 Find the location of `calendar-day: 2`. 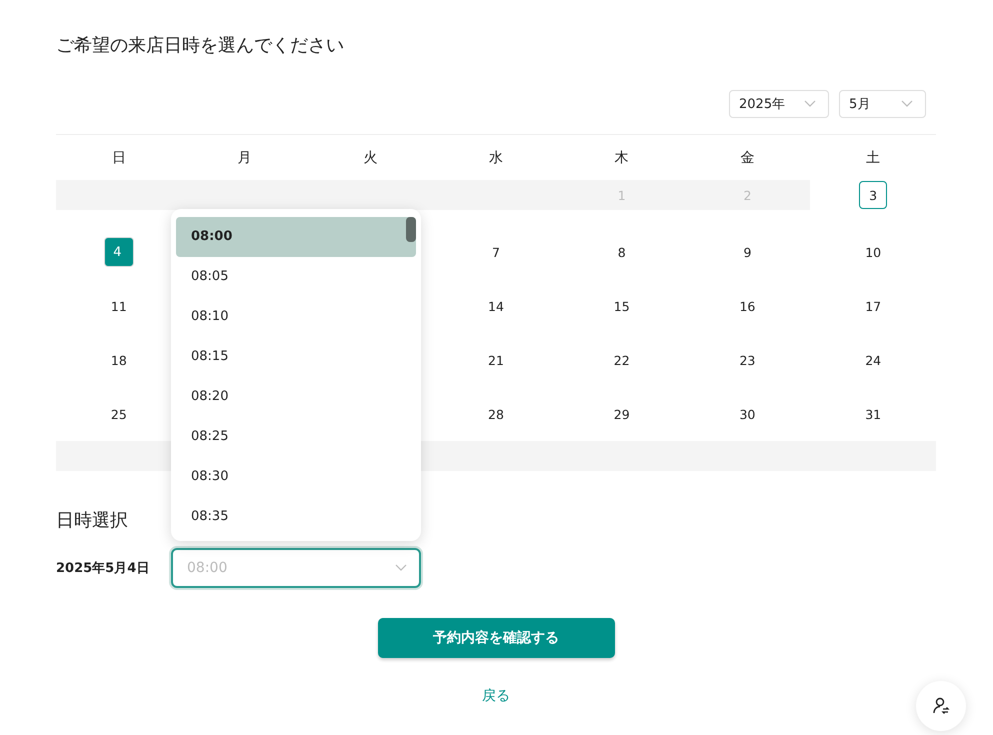

calendar-day: 2 is located at coordinates (747, 195).